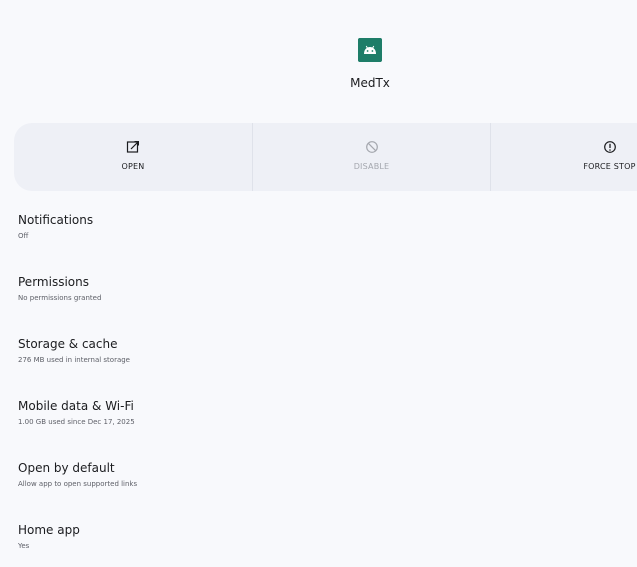 The height and width of the screenshot is (567, 637). I want to click on home-app-item: Home app Yes, so click(318, 544).